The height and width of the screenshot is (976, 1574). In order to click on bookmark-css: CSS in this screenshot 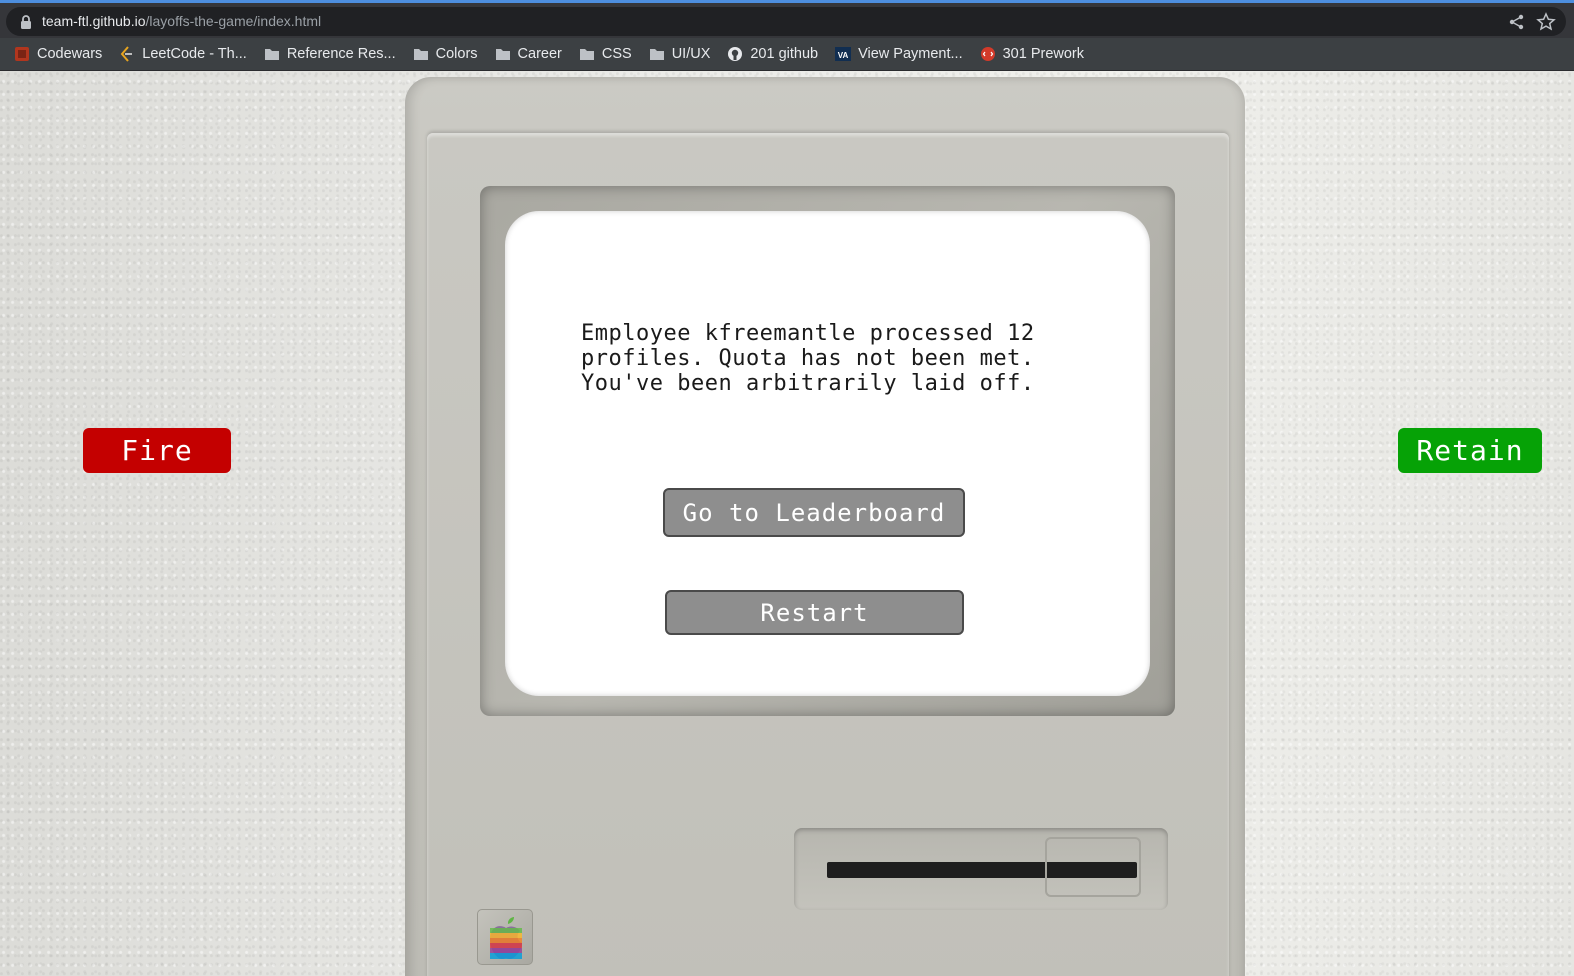, I will do `click(605, 54)`.